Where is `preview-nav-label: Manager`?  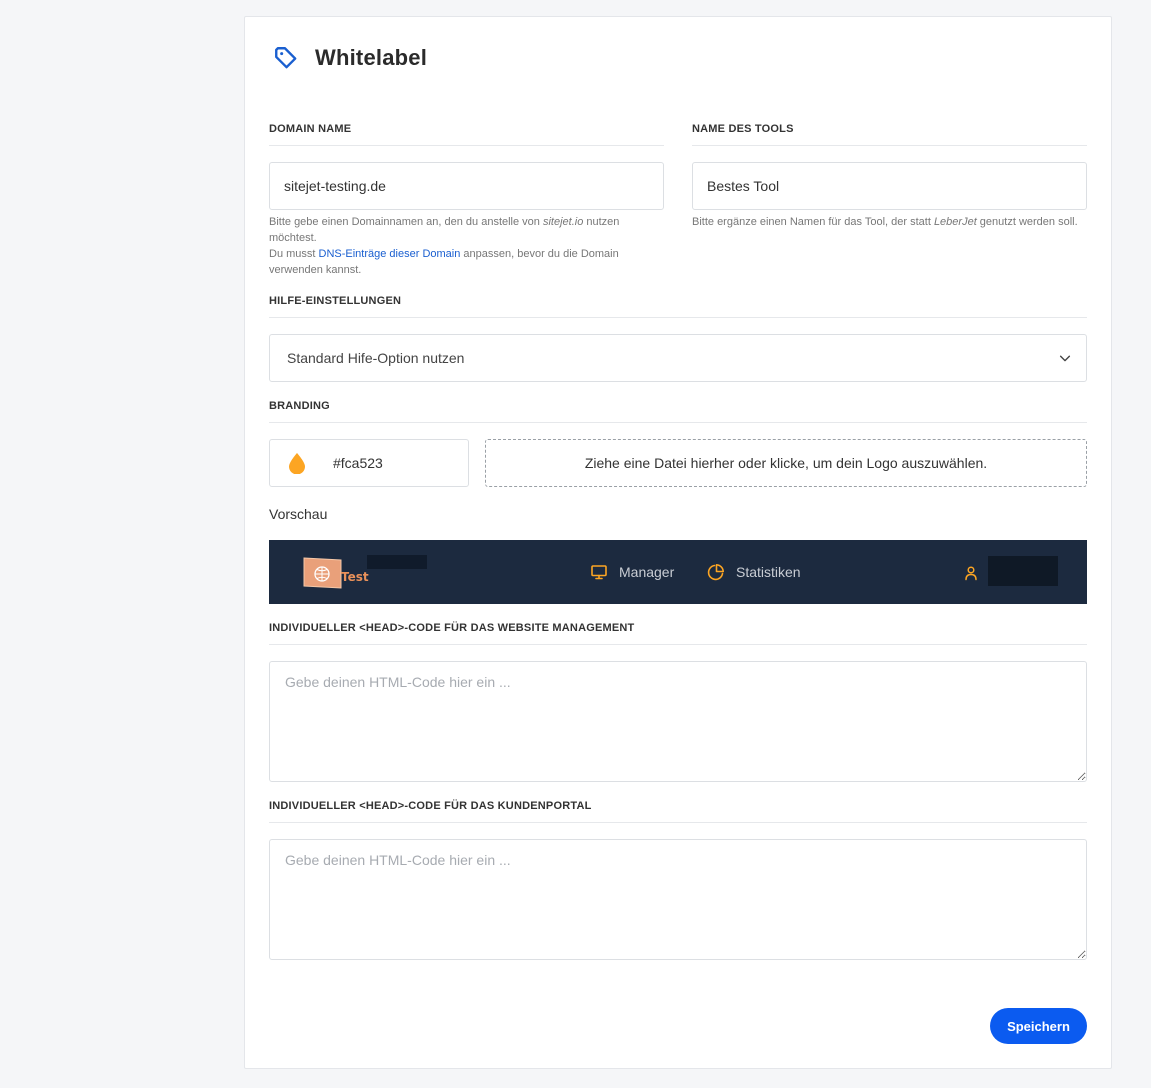 preview-nav-label: Manager is located at coordinates (647, 572).